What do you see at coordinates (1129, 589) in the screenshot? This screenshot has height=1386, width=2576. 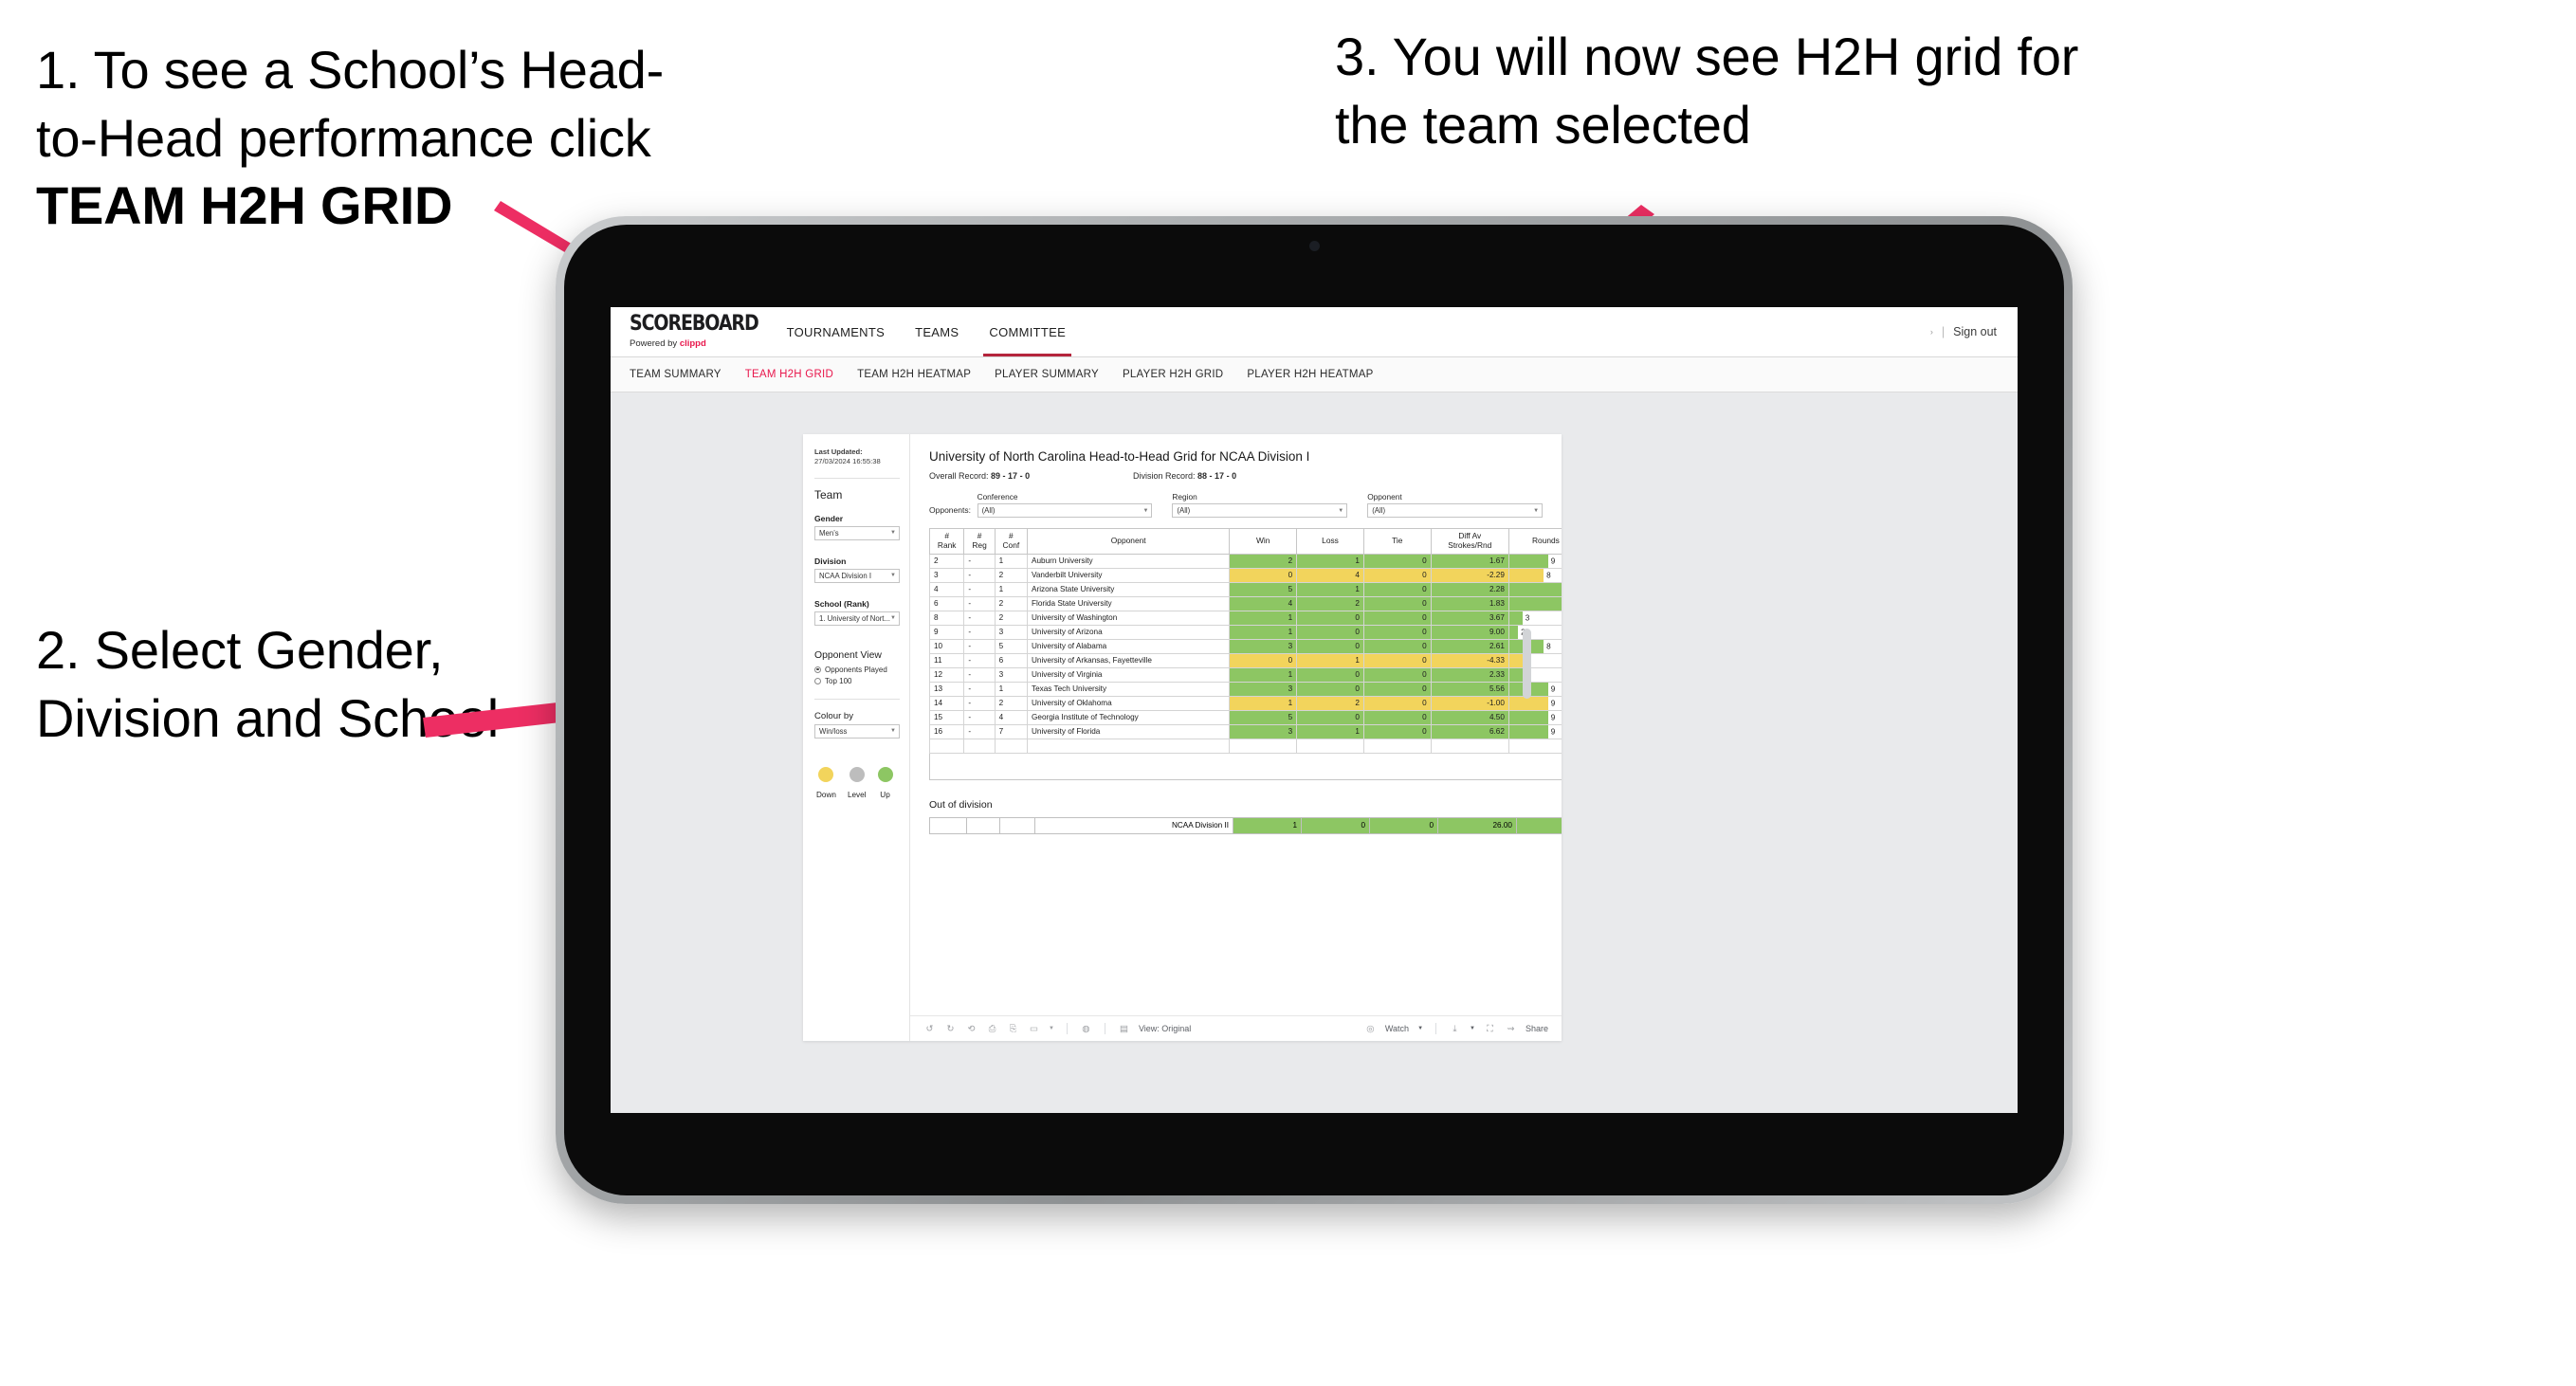 I see `cell-opponent: Arizona State University` at bounding box center [1129, 589].